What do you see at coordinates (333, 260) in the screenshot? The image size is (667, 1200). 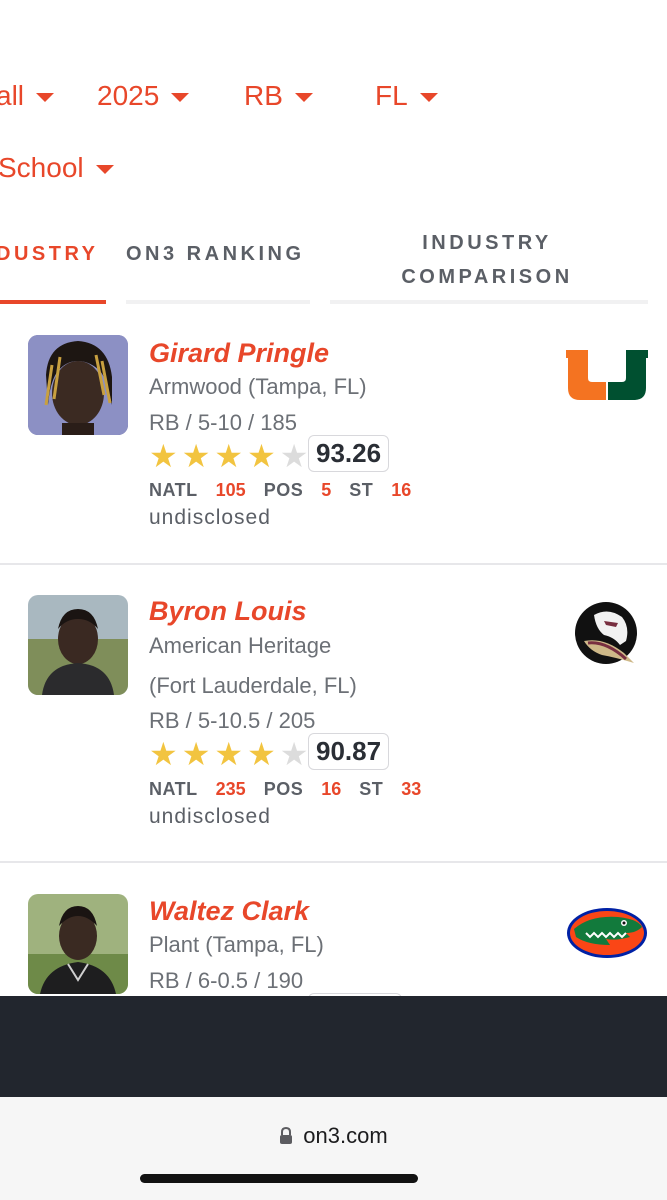 I see `ranking-tabs: DUSTRY ON3 RANKING INDUSTRY COMPARISON` at bounding box center [333, 260].